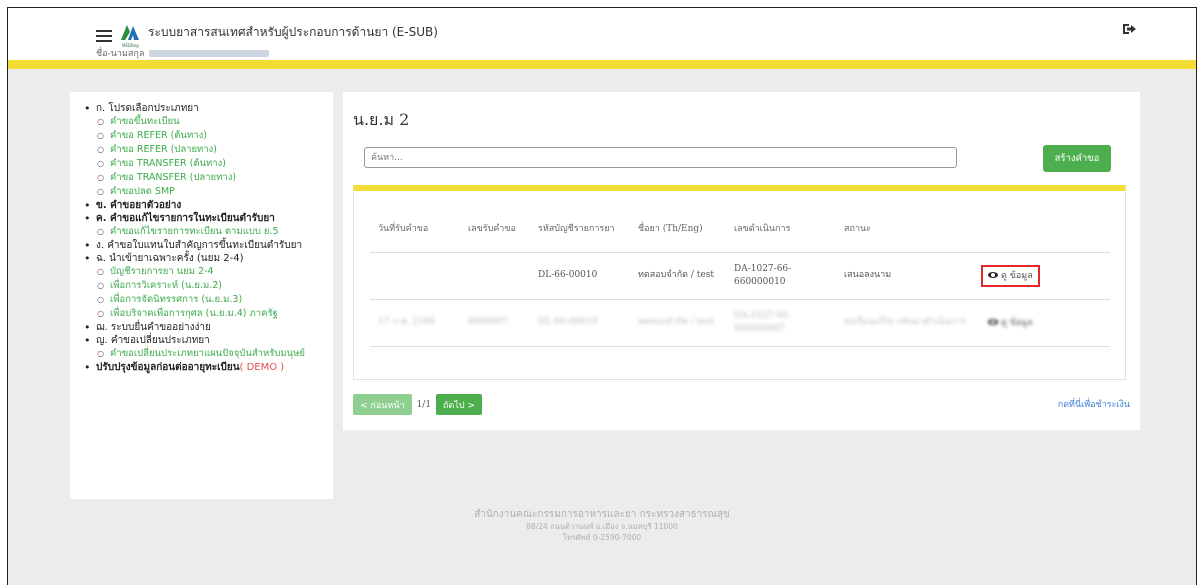 The image size is (1203, 585). Describe the element at coordinates (120, 54) in the screenshot. I see `user-label: ชื่อ-นามสกุล` at that location.